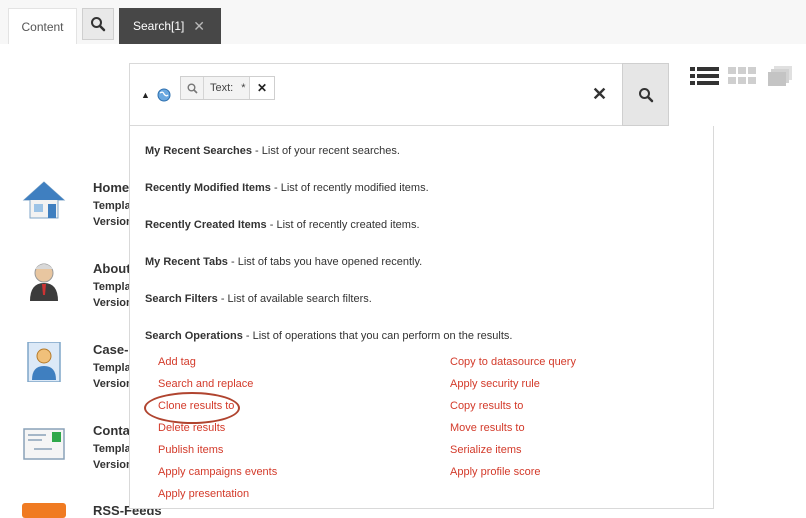 The image size is (806, 518). What do you see at coordinates (495, 384) in the screenshot?
I see `op-apply-security-rule: Apply security rule` at bounding box center [495, 384].